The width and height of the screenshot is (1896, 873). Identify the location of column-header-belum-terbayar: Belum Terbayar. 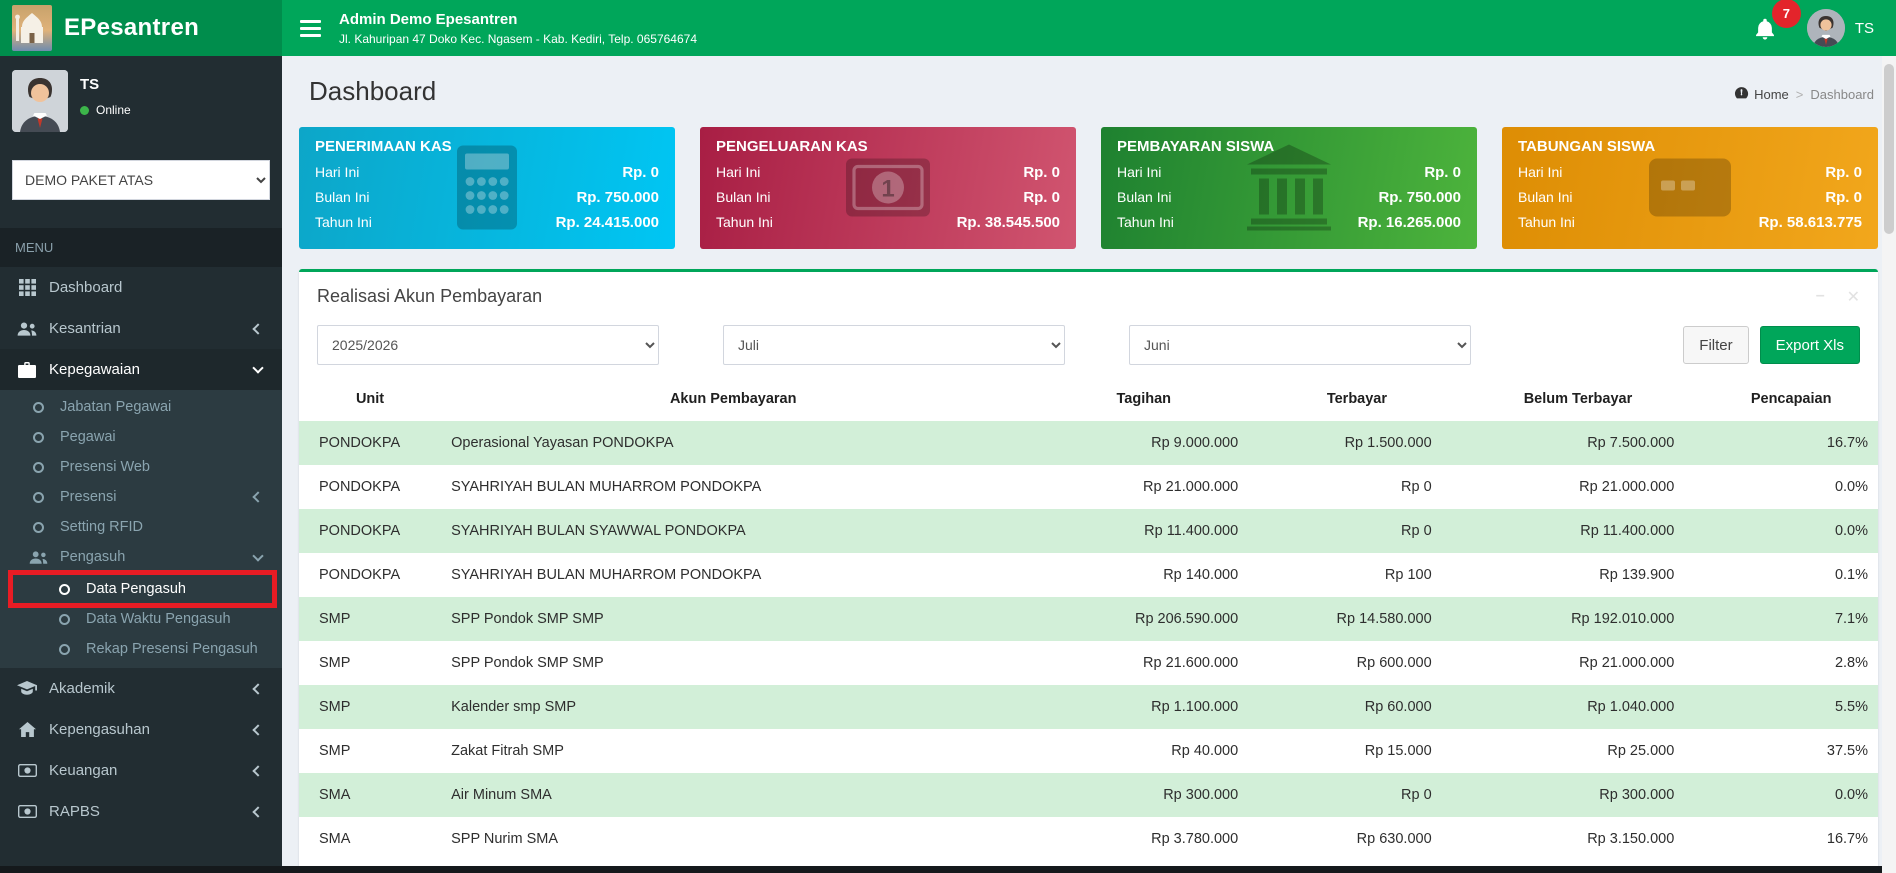
(1578, 399).